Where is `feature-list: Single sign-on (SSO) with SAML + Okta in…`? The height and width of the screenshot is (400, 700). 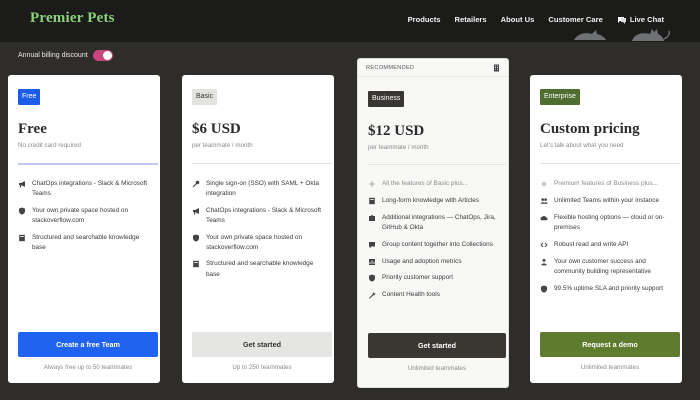
feature-list: Single sign-on (SSO) with SAML + Okta in… is located at coordinates (260, 232).